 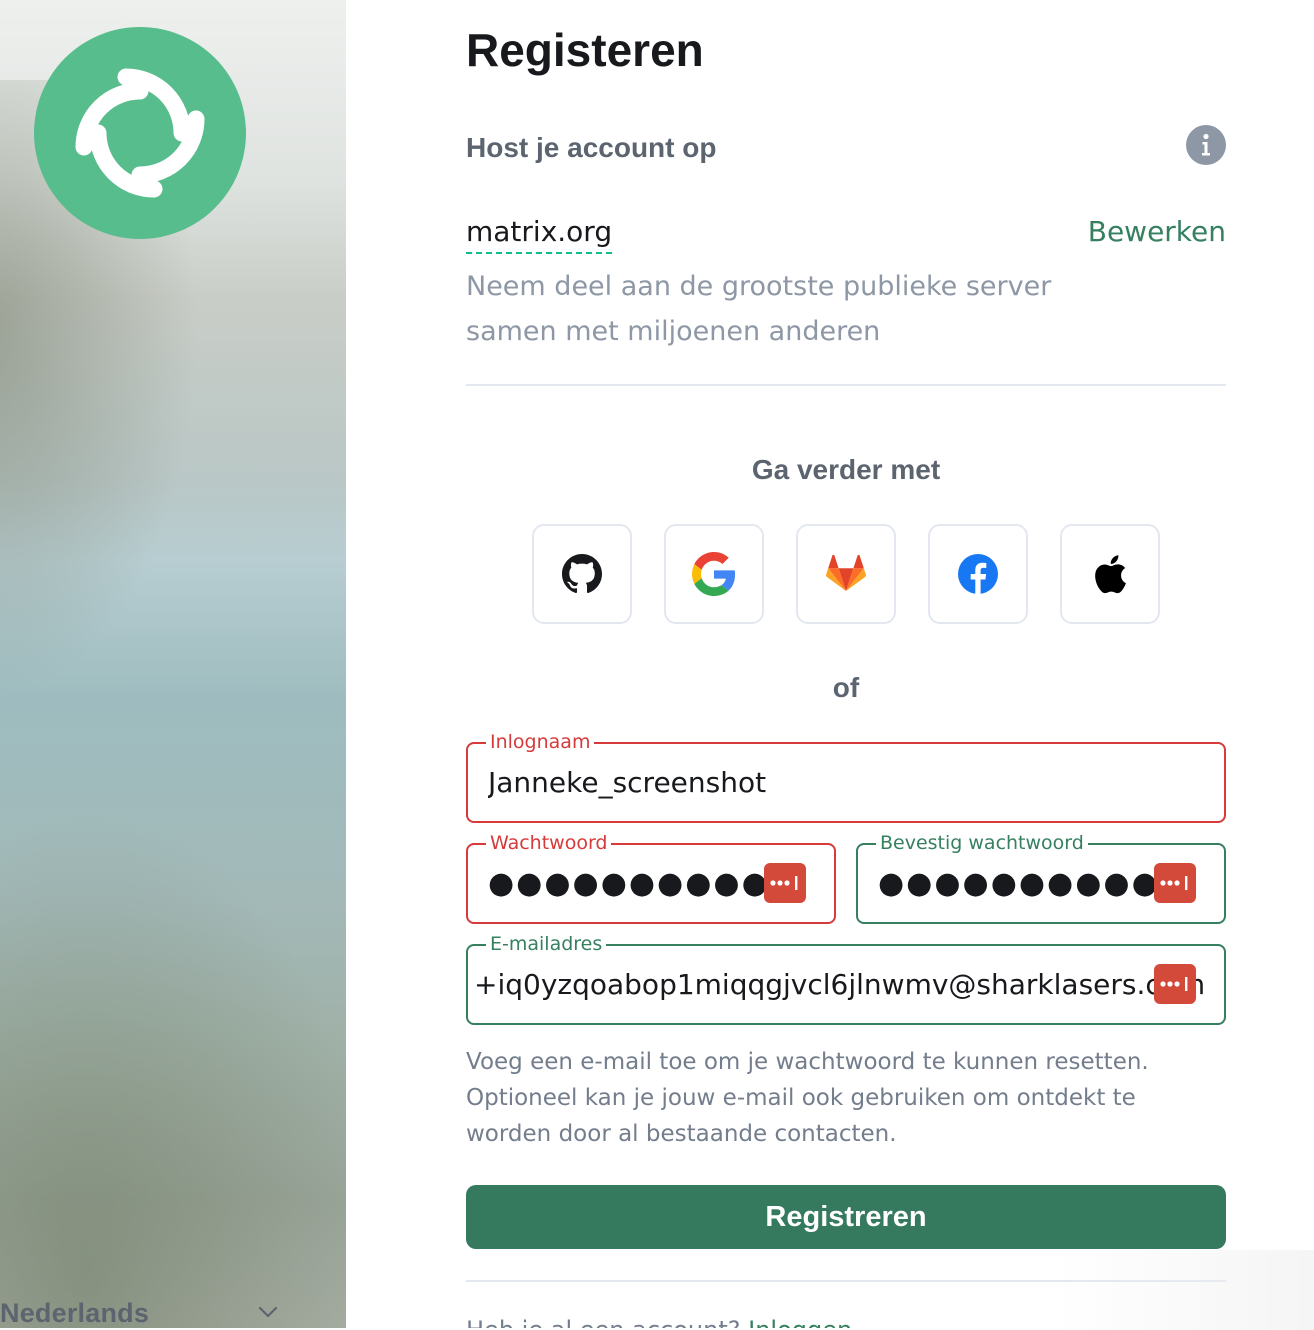 I want to click on facebook-sso-button, so click(x=978, y=574).